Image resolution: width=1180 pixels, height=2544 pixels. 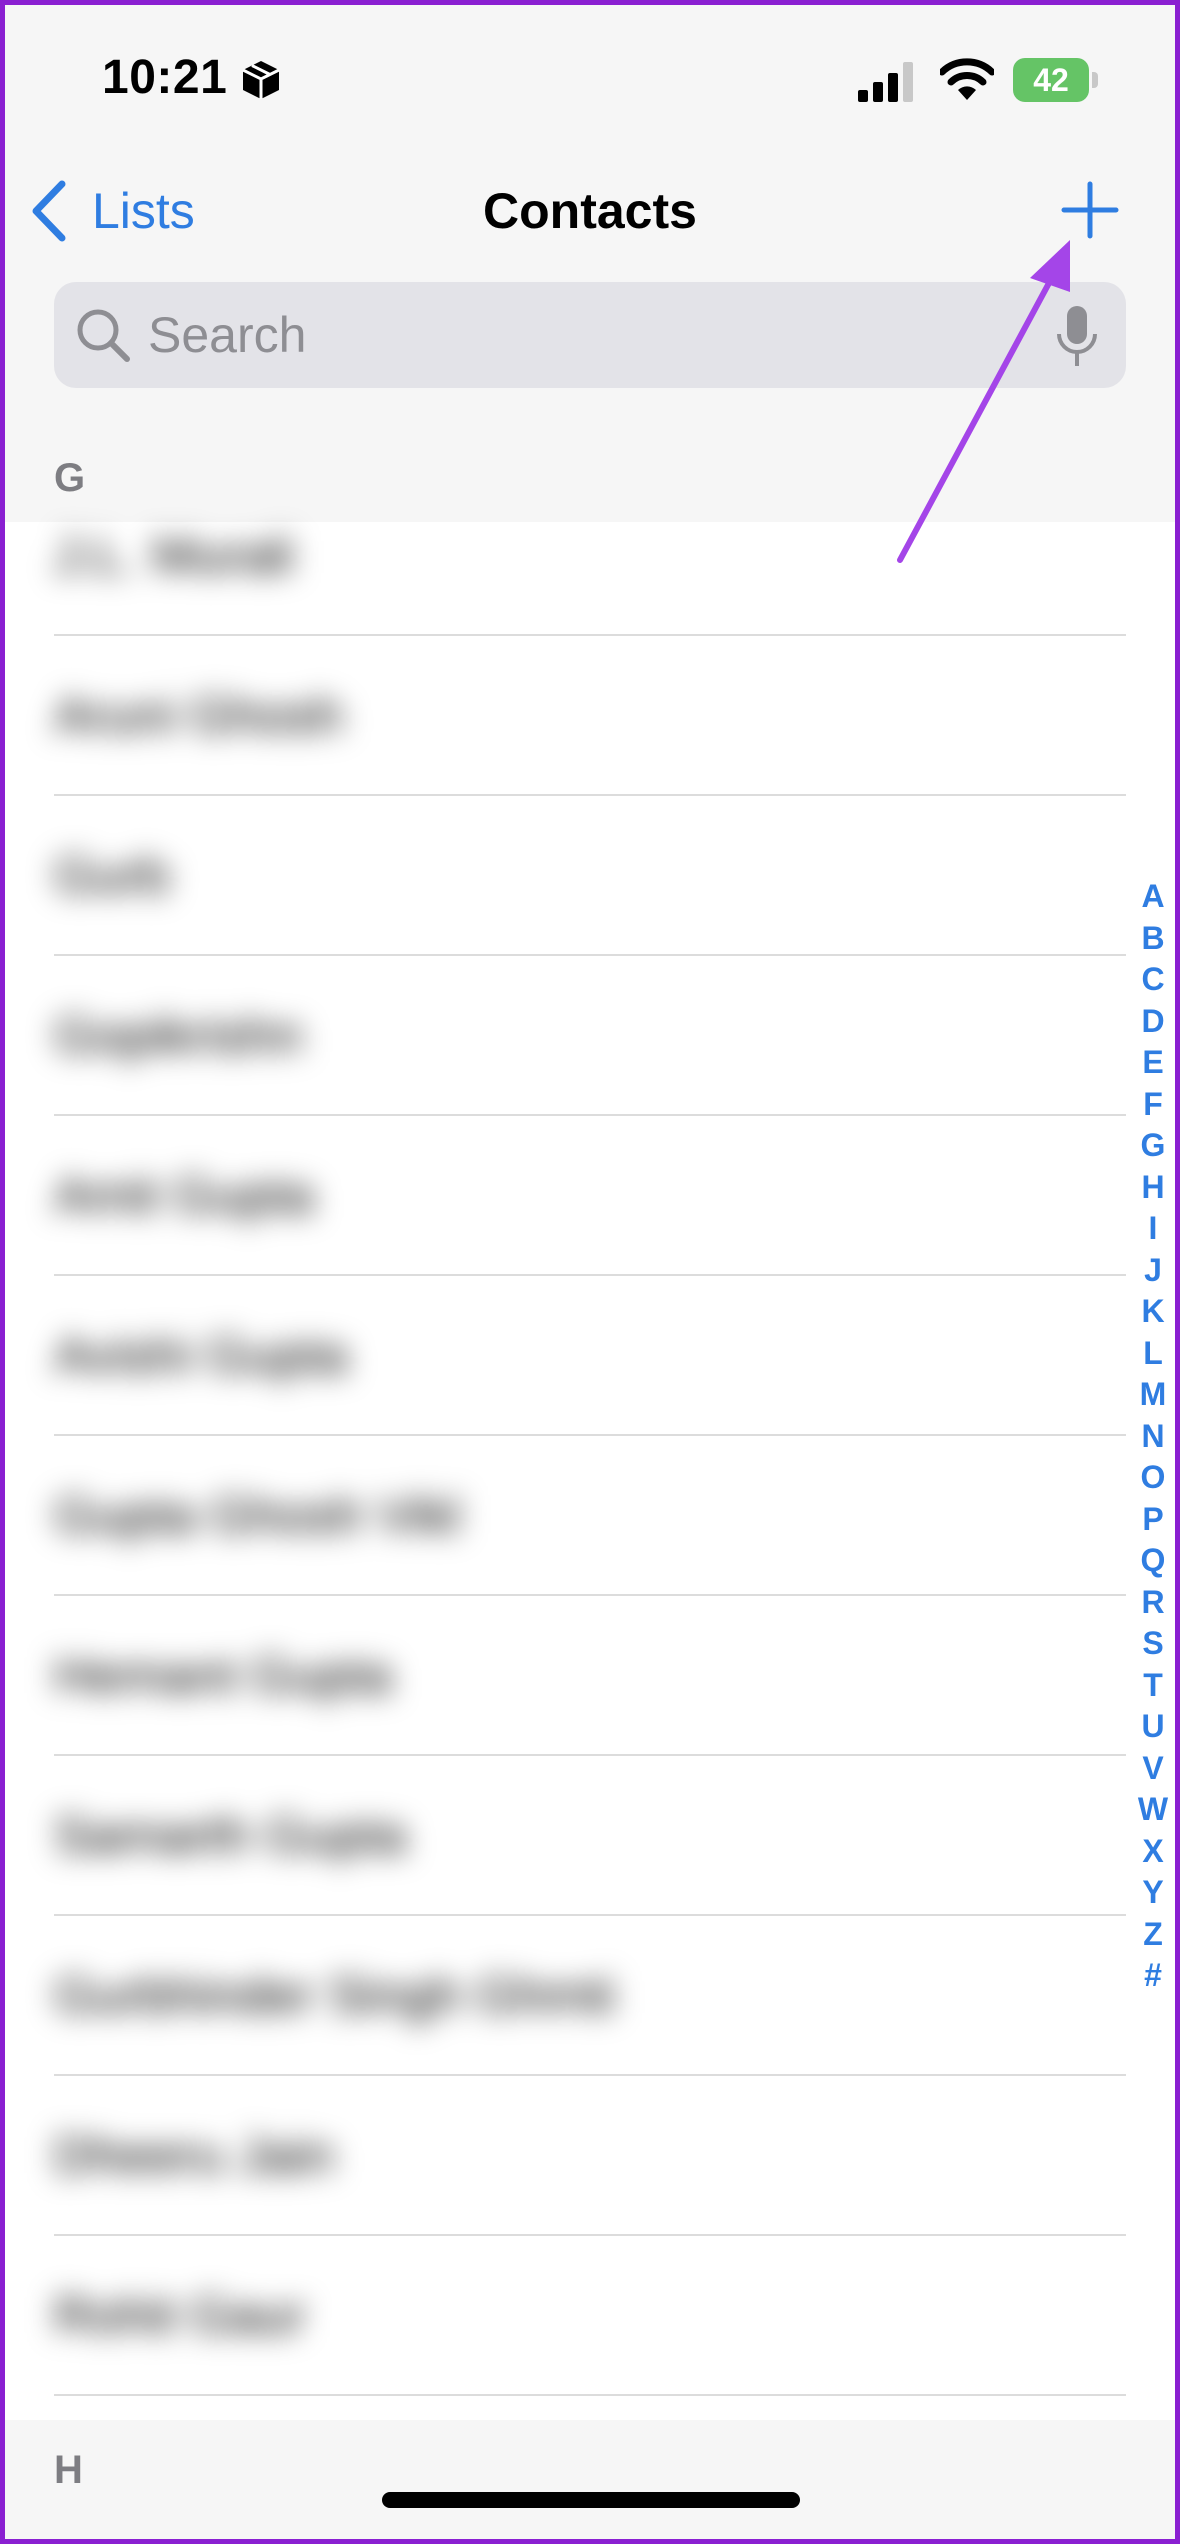 I want to click on box-icon, so click(x=261, y=80).